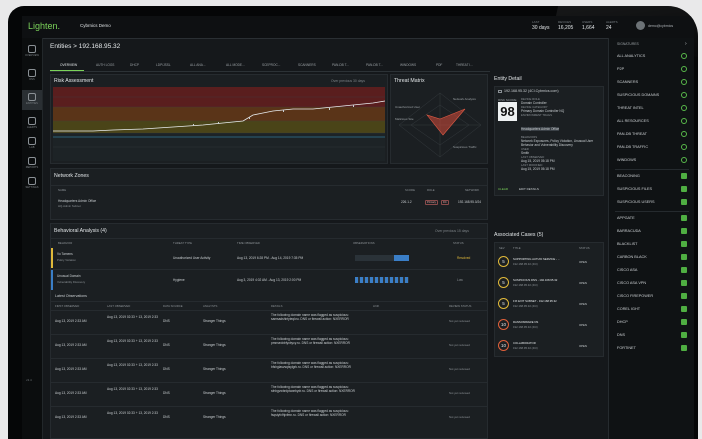 The image size is (702, 439). What do you see at coordinates (652, 271) in the screenshot?
I see `sidebar-item-cisco-asa: CISCO ASA` at bounding box center [652, 271].